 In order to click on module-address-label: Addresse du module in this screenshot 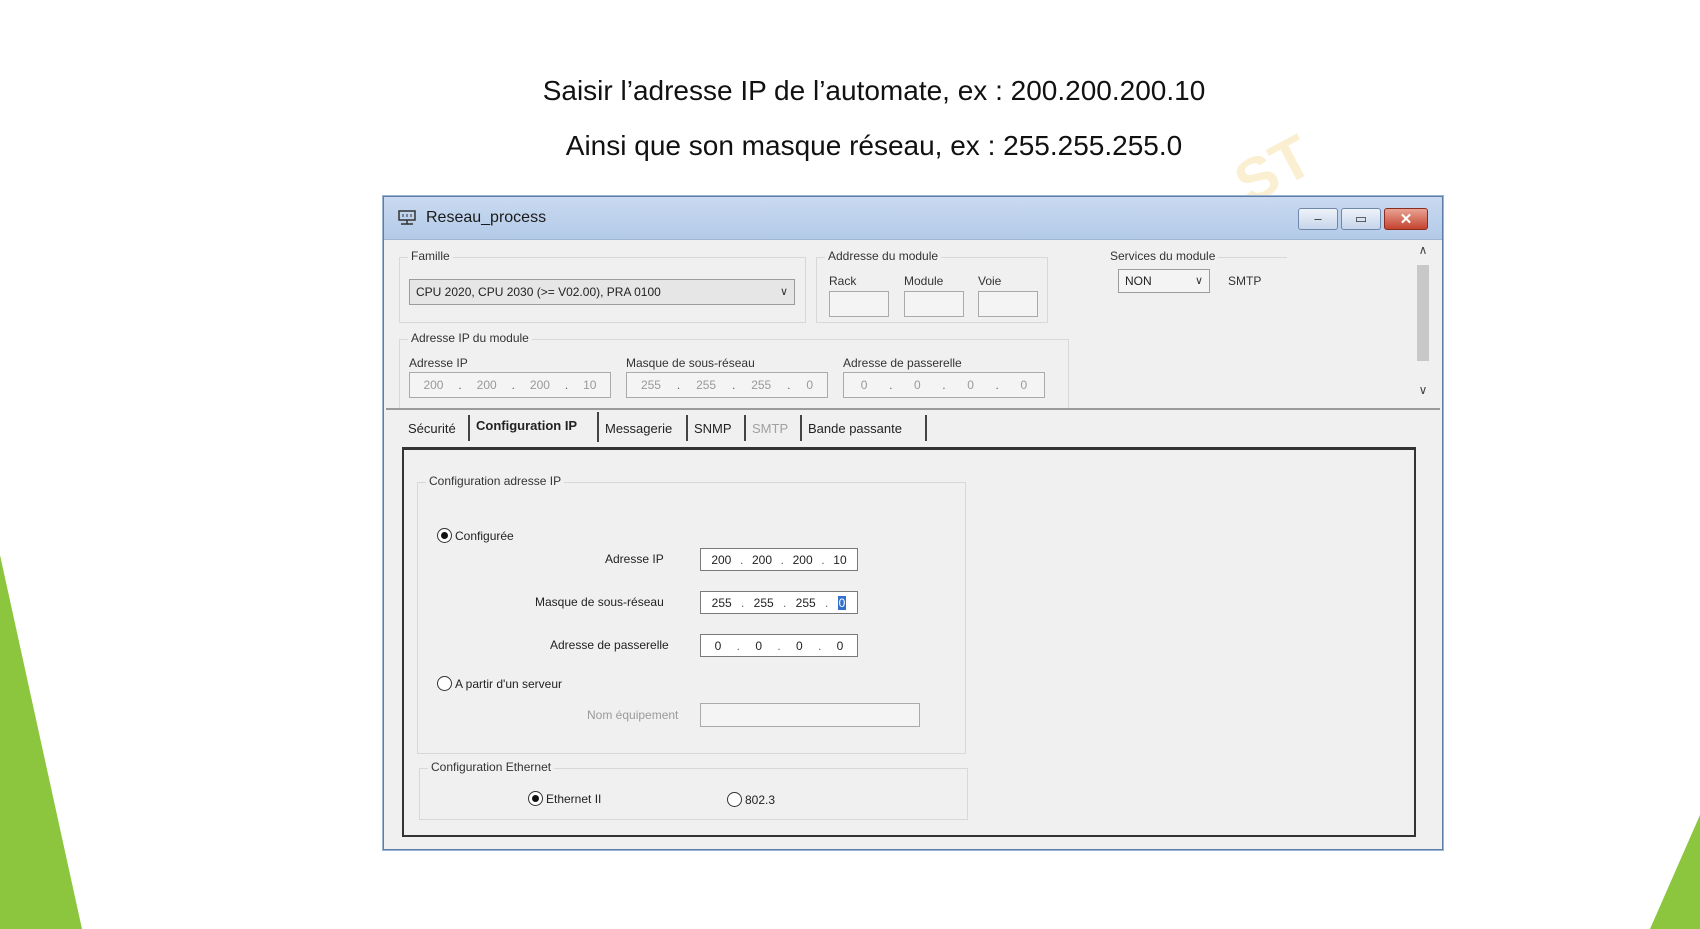, I will do `click(883, 256)`.